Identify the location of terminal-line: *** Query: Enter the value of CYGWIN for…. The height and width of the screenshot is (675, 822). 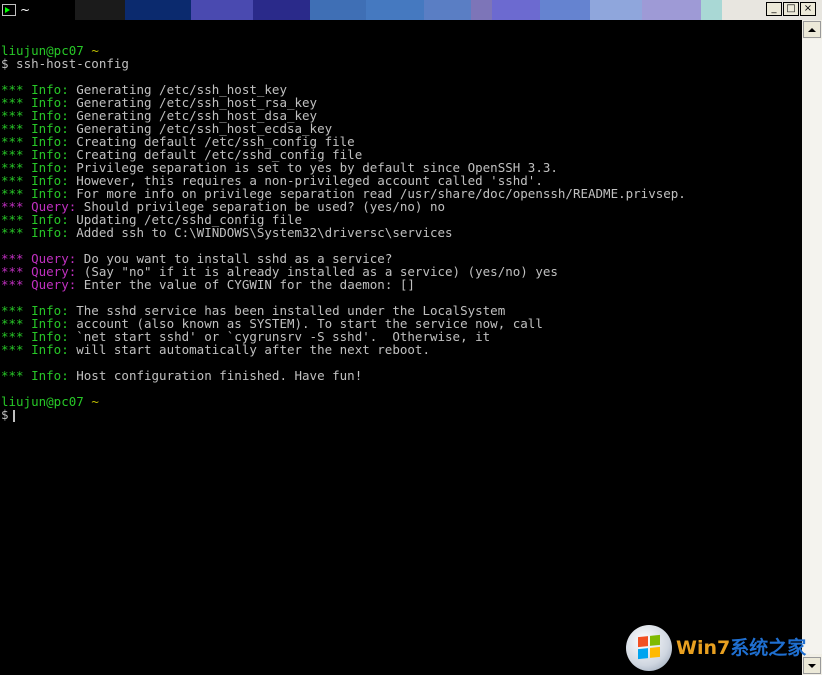
(343, 284).